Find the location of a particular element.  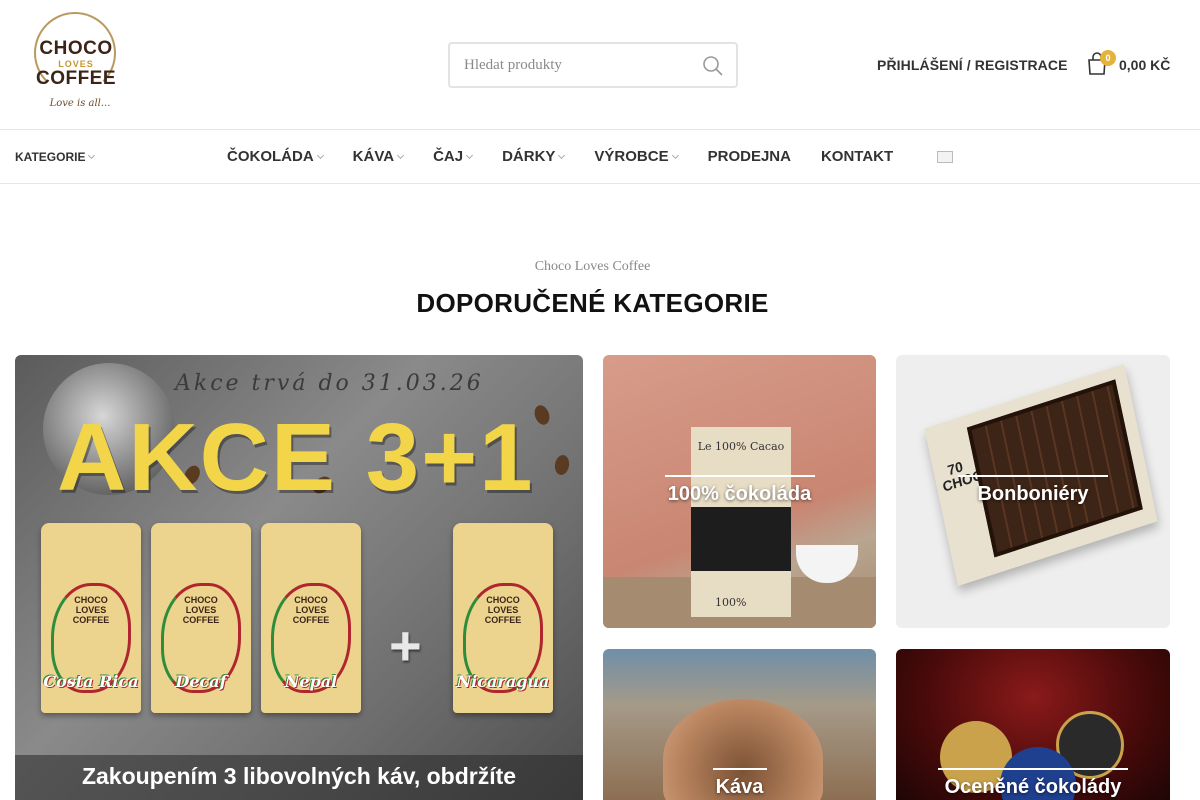

plus-sign: + is located at coordinates (405, 645).